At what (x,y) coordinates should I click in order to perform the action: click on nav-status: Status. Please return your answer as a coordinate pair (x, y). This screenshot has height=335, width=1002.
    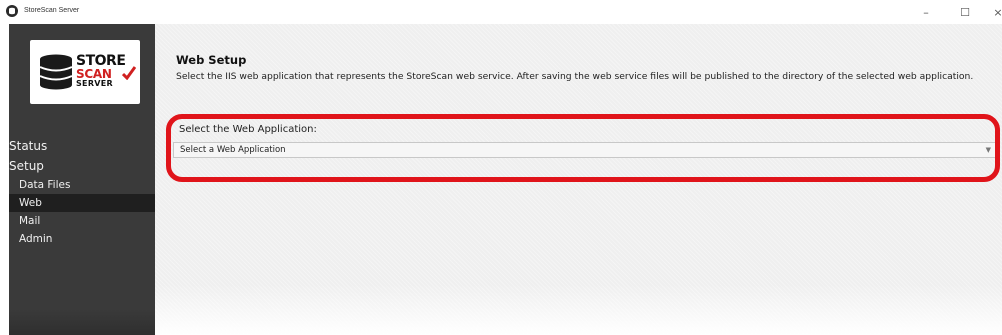
    Looking at the image, I should click on (82, 146).